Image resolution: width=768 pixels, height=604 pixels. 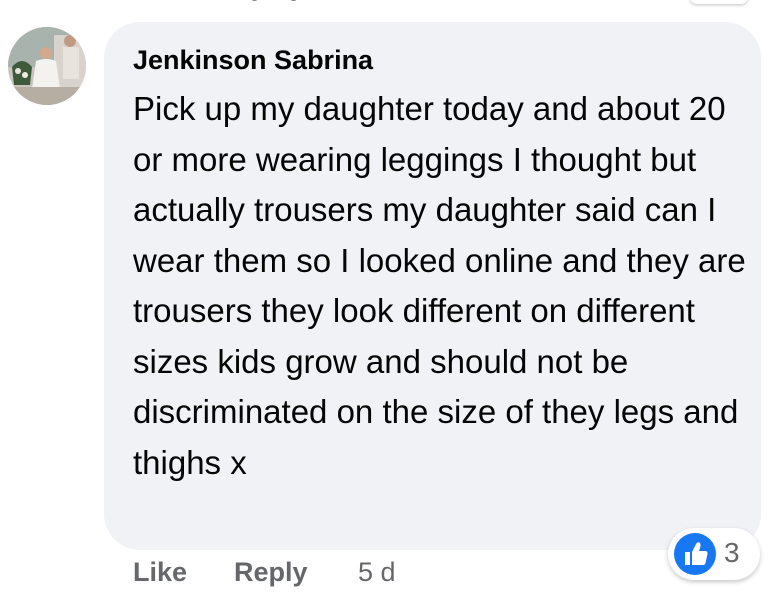 What do you see at coordinates (377, 572) in the screenshot?
I see `comment-timestamp: 5 d` at bounding box center [377, 572].